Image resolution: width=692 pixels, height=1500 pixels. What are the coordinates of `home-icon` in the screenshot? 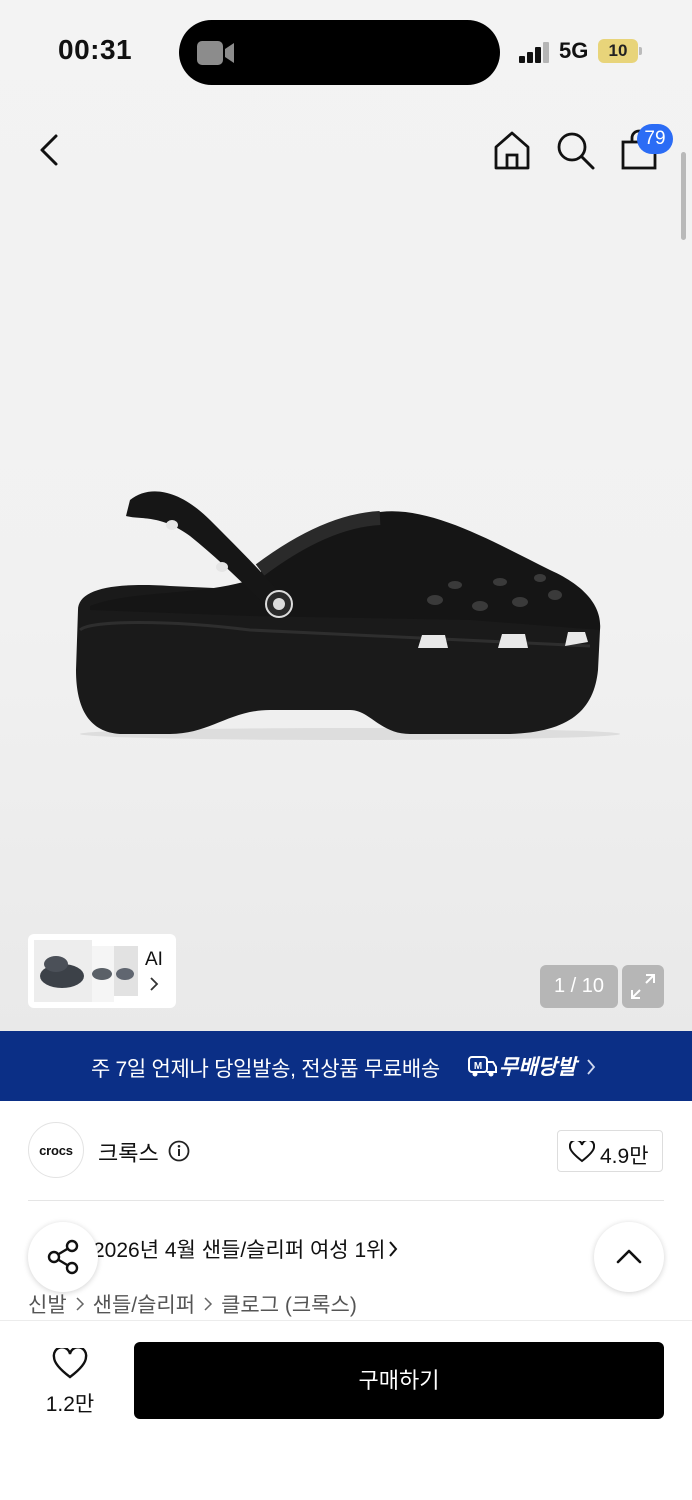 It's located at (512, 150).